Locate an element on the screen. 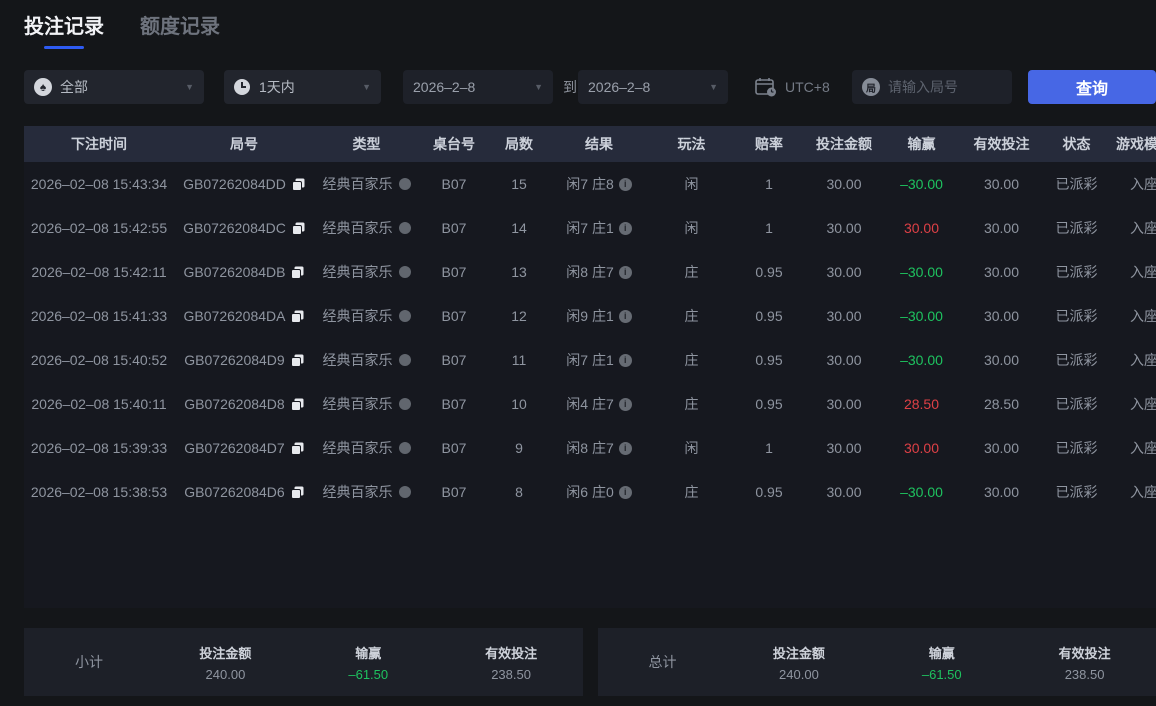 The height and width of the screenshot is (706, 1156). cell-time: 2026–02–08 15:40:52 is located at coordinates (99, 360).